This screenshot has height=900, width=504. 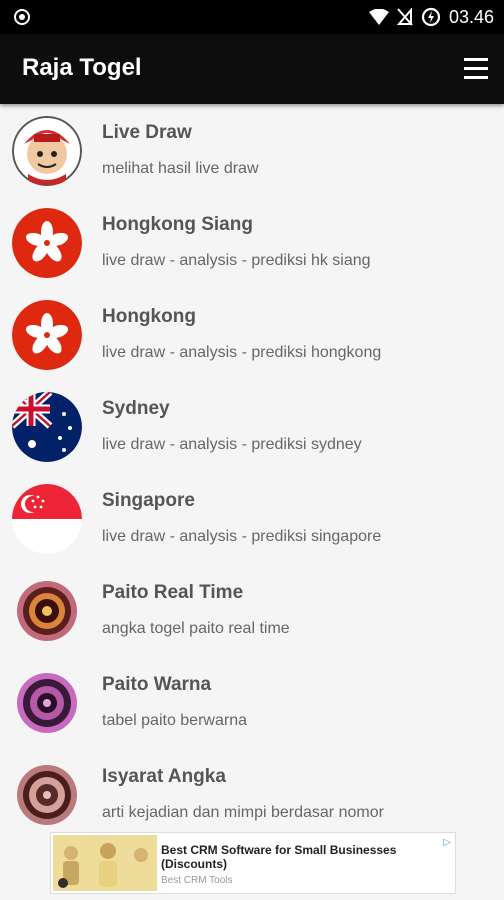 I want to click on no-signal-icon, so click(x=404, y=17).